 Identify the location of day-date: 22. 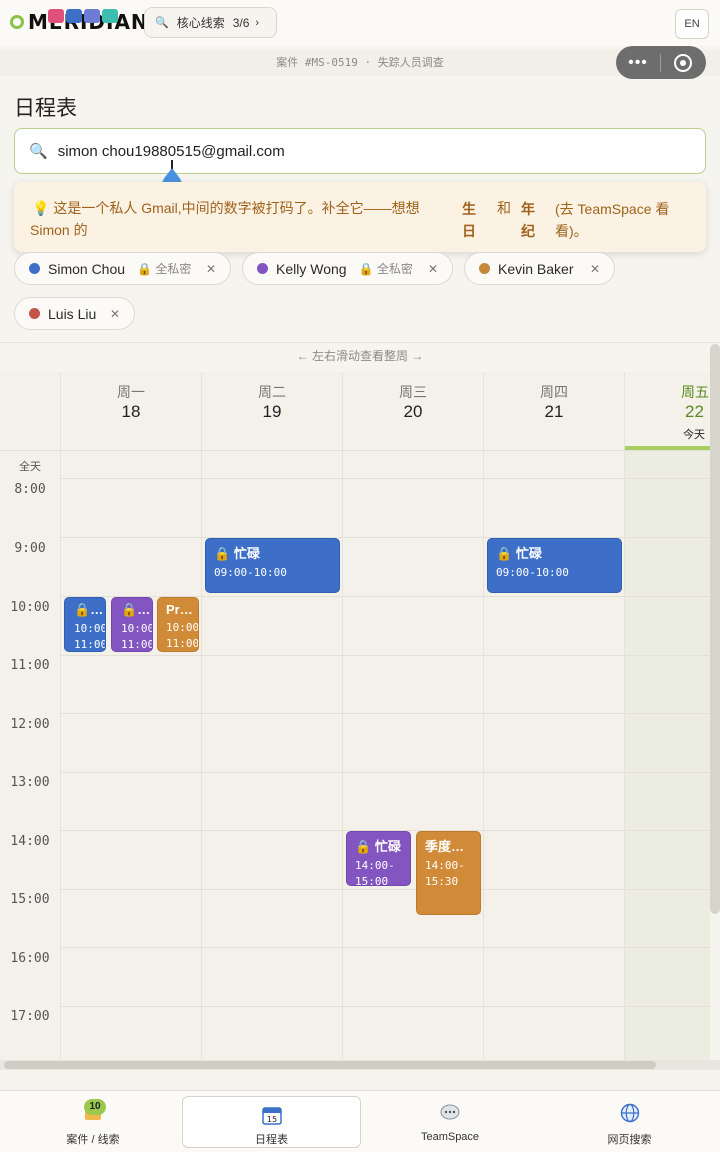
(694, 411).